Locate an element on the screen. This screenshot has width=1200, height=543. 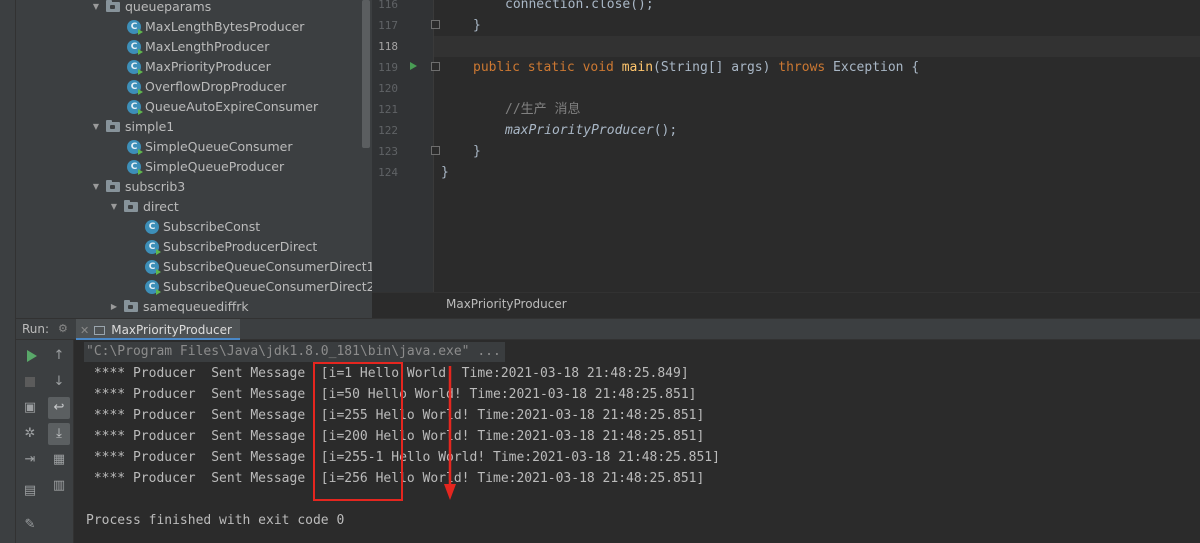
play-triangle is located at coordinates (32, 356).